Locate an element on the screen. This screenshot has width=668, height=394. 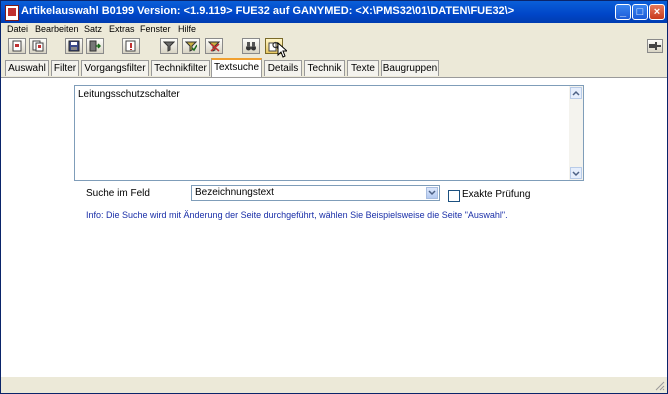
funnel-check-icon is located at coordinates (191, 46).